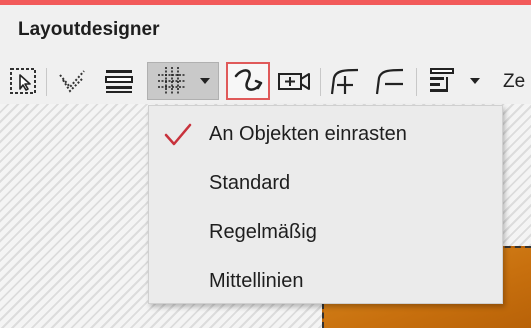 Image resolution: width=531 pixels, height=328 pixels. I want to click on curve-tool-button, so click(248, 81).